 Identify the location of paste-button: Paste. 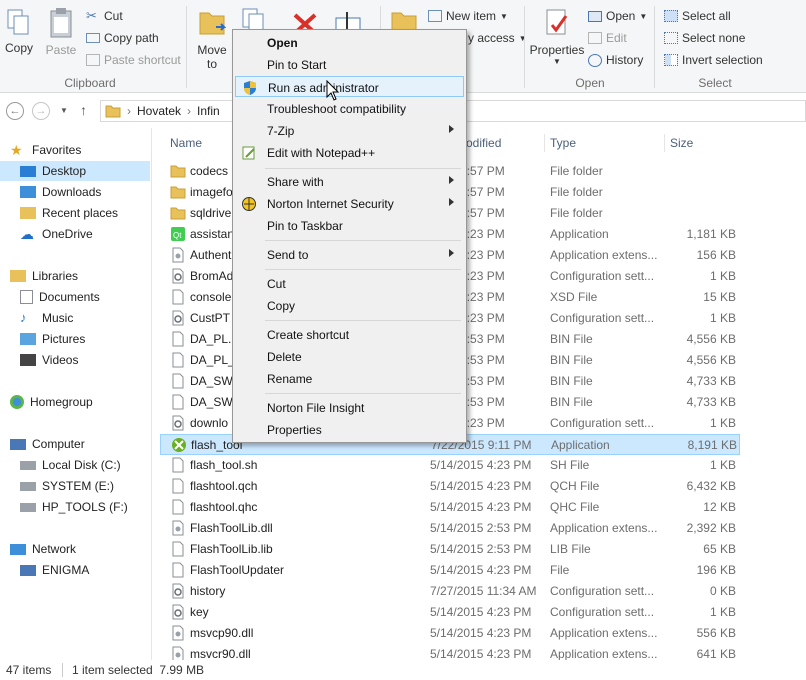
(61, 31).